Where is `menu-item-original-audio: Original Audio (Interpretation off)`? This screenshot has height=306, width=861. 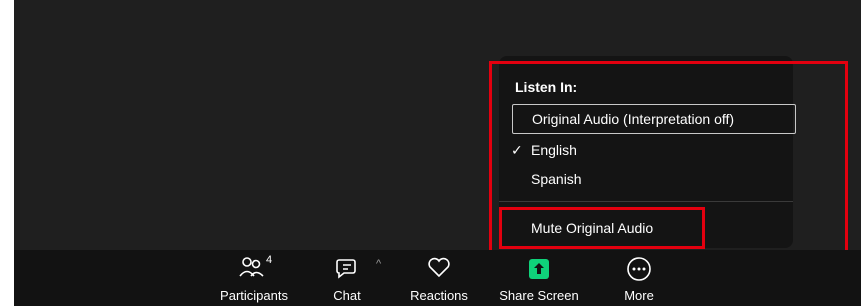
menu-item-original-audio: Original Audio (Interpretation off) is located at coordinates (654, 119).